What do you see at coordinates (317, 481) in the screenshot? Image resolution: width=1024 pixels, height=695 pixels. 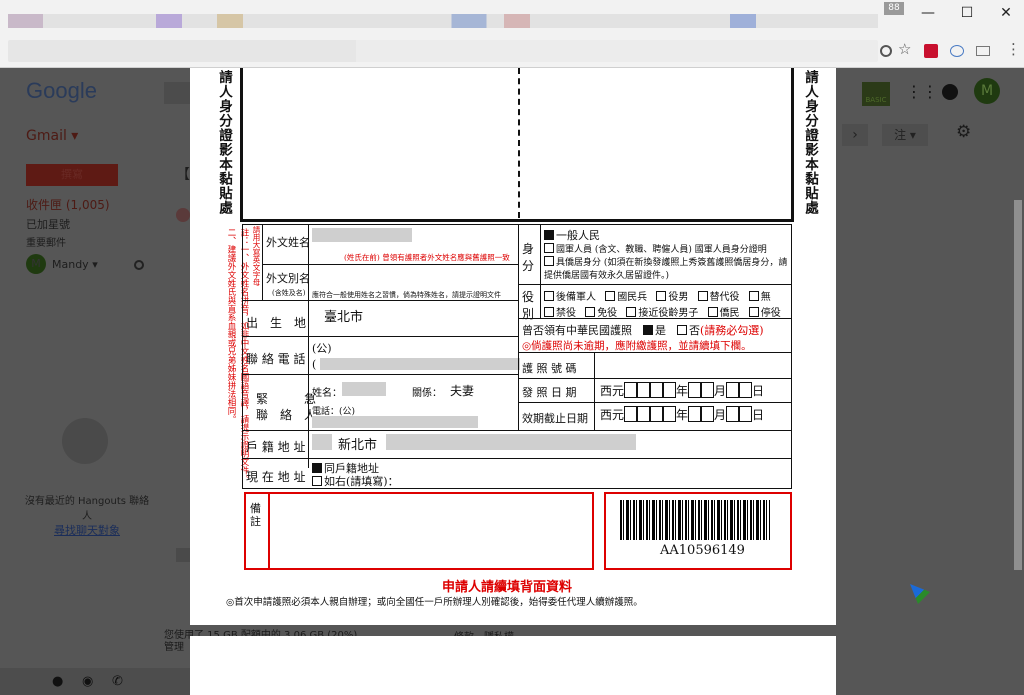 I see `checkbox-other` at bounding box center [317, 481].